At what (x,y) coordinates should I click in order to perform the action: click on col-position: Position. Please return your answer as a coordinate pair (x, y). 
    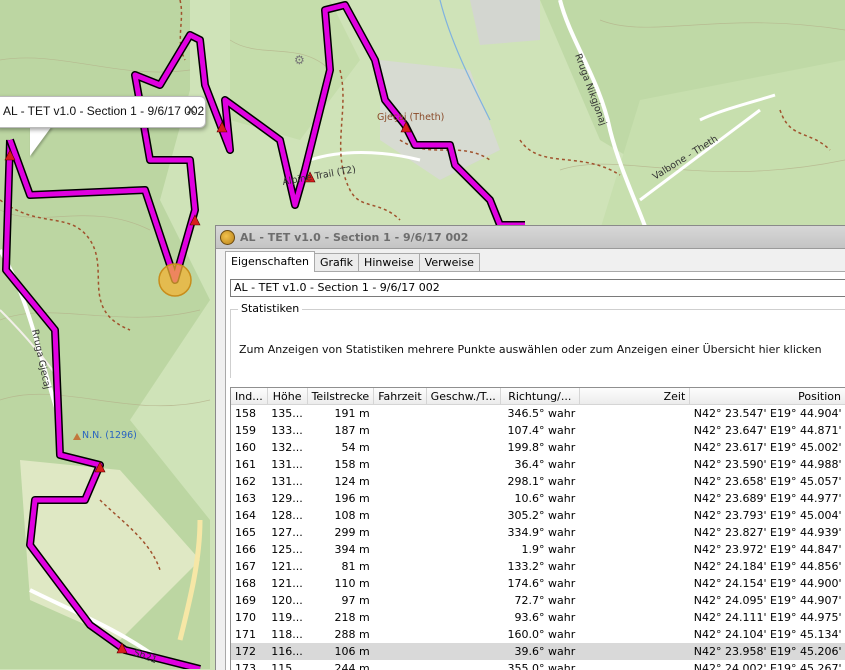
    Looking at the image, I should click on (767, 396).